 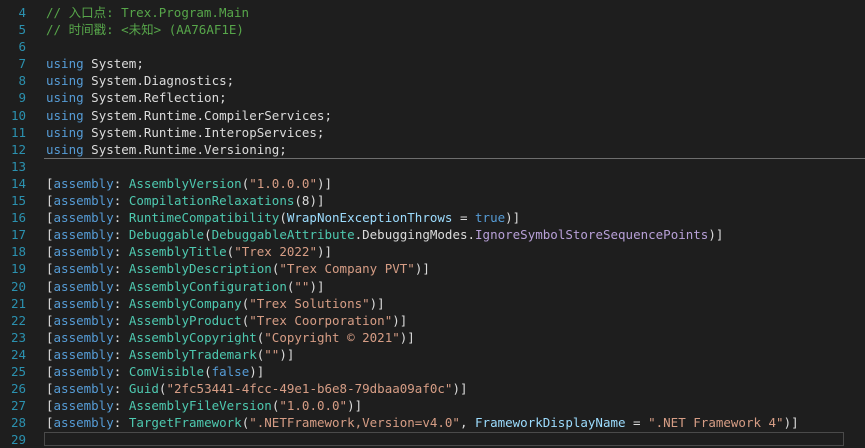 What do you see at coordinates (18, 235) in the screenshot?
I see `line-number: 17` at bounding box center [18, 235].